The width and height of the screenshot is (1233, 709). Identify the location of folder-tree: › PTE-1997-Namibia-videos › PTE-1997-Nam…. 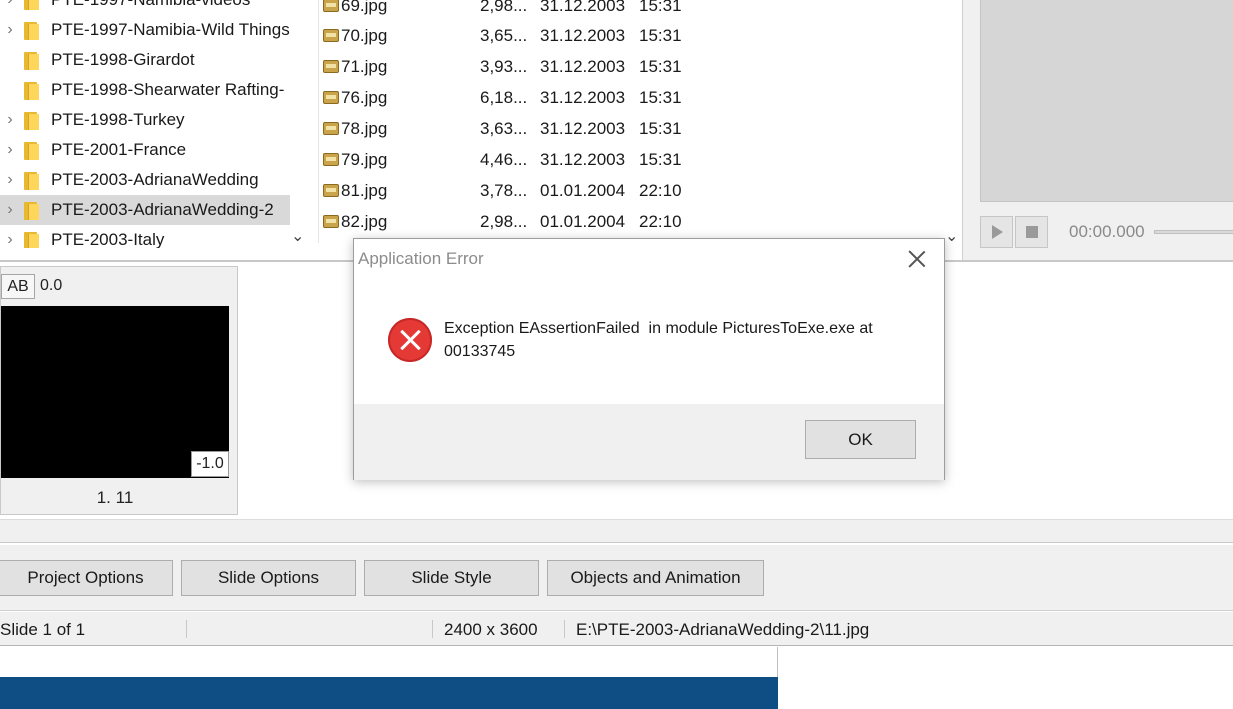
(157, 124).